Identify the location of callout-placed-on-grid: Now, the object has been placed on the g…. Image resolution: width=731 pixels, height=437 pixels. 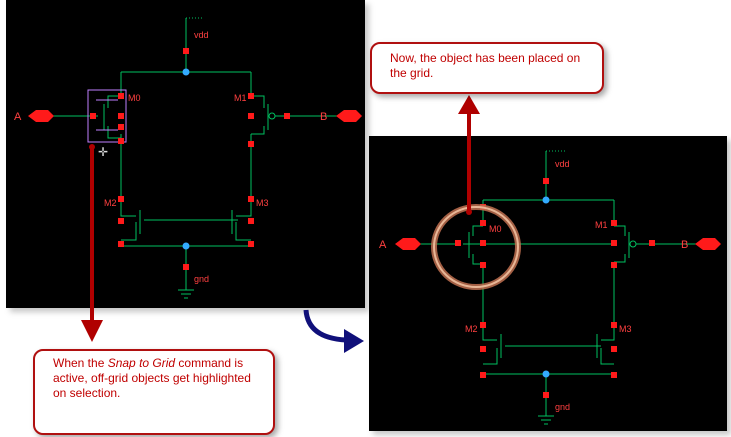
(487, 68).